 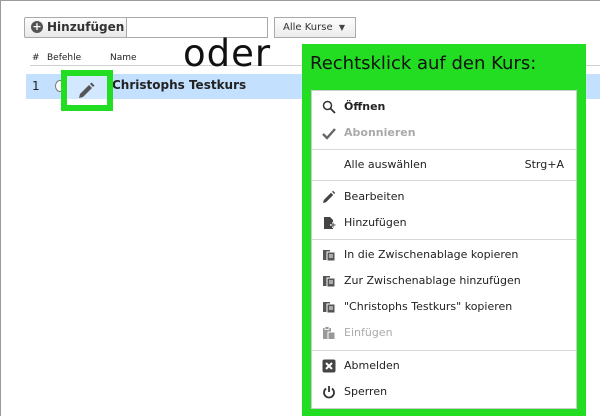 What do you see at coordinates (444, 392) in the screenshot?
I see `menu-item-lock: Sperren` at bounding box center [444, 392].